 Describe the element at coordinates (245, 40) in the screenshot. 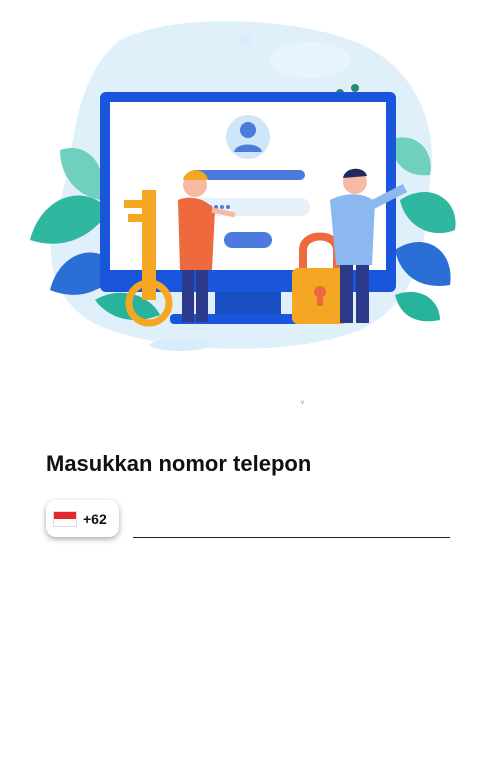

I see `blob-dot` at that location.